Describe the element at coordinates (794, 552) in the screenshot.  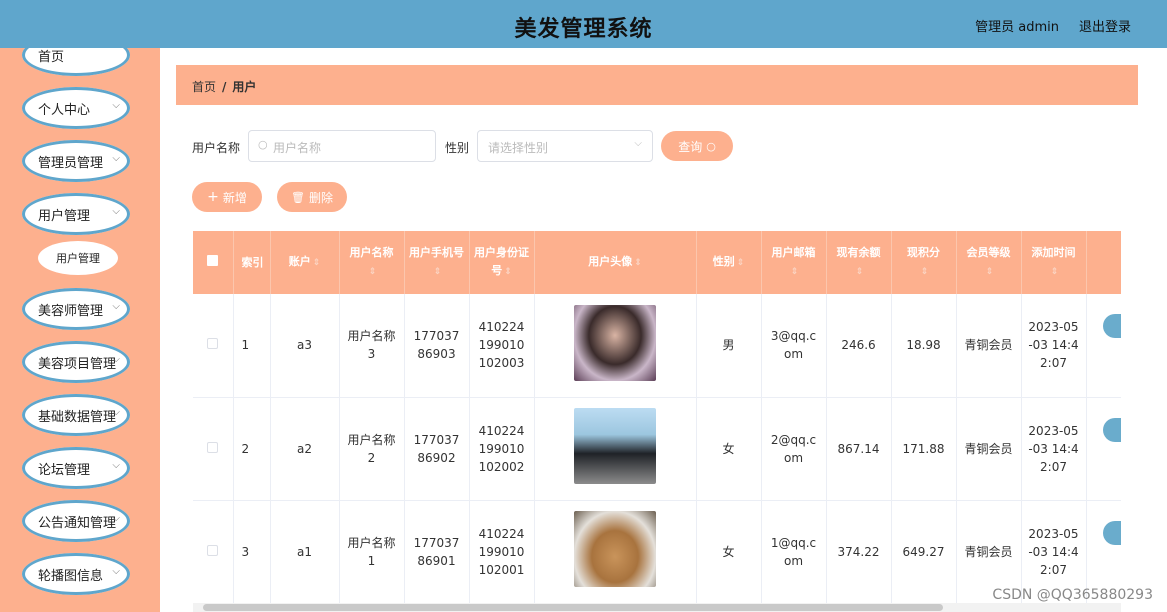
I see `cell-email: 1@qq.com` at that location.